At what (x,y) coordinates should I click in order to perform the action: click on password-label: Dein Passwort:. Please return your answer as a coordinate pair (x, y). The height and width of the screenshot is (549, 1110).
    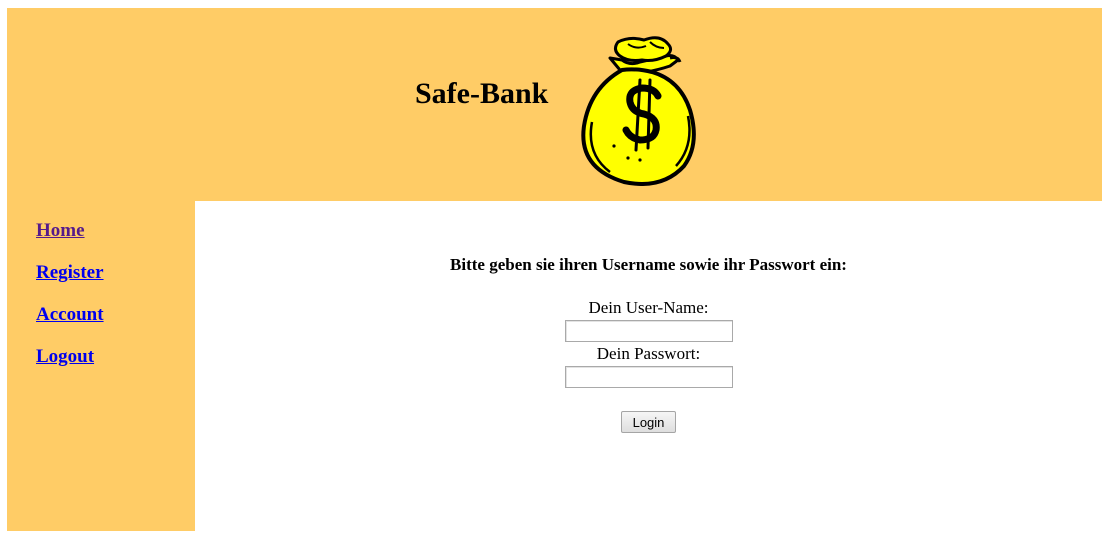
    Looking at the image, I should click on (648, 353).